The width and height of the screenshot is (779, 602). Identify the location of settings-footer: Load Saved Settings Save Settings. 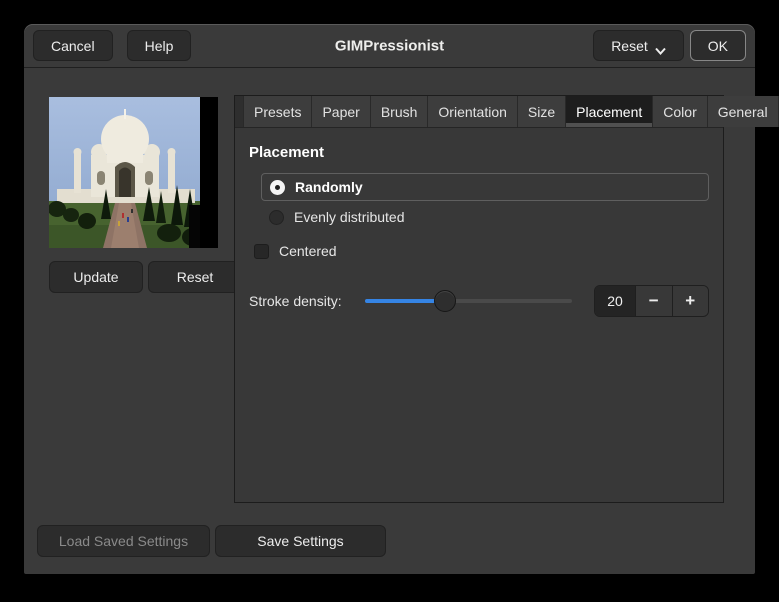
(211, 541).